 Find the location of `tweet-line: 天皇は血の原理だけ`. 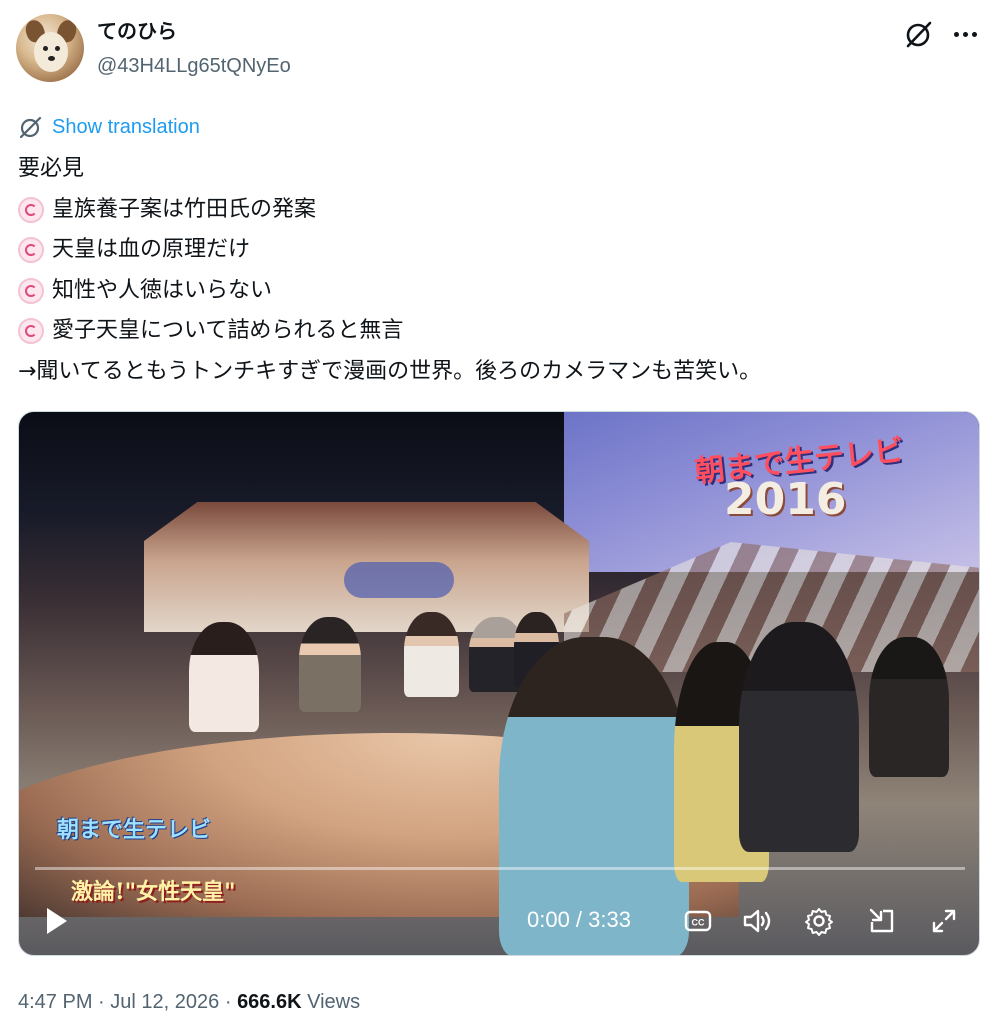

tweet-line: 天皇は血の原理だけ is located at coordinates (389, 250).